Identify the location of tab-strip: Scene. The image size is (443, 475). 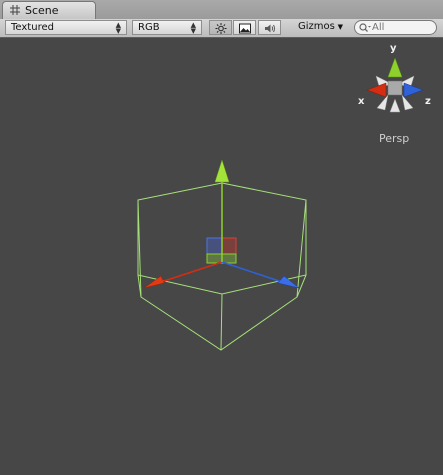
(221, 10).